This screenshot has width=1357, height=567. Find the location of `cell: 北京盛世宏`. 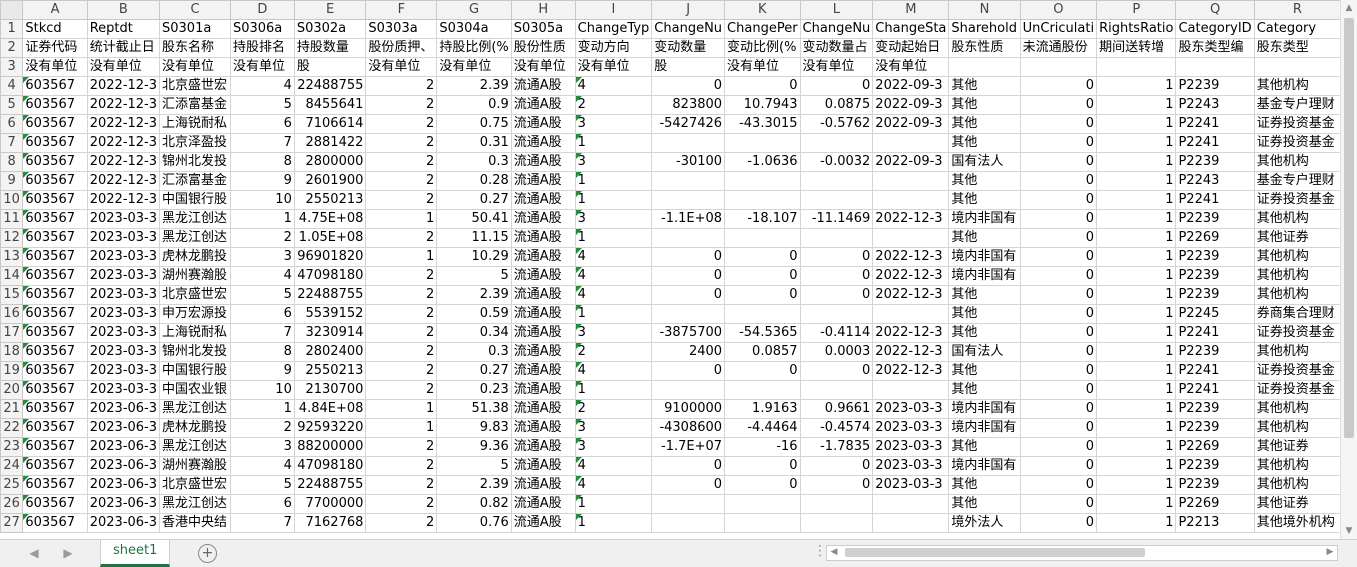

cell: 北京盛世宏 is located at coordinates (195, 485).